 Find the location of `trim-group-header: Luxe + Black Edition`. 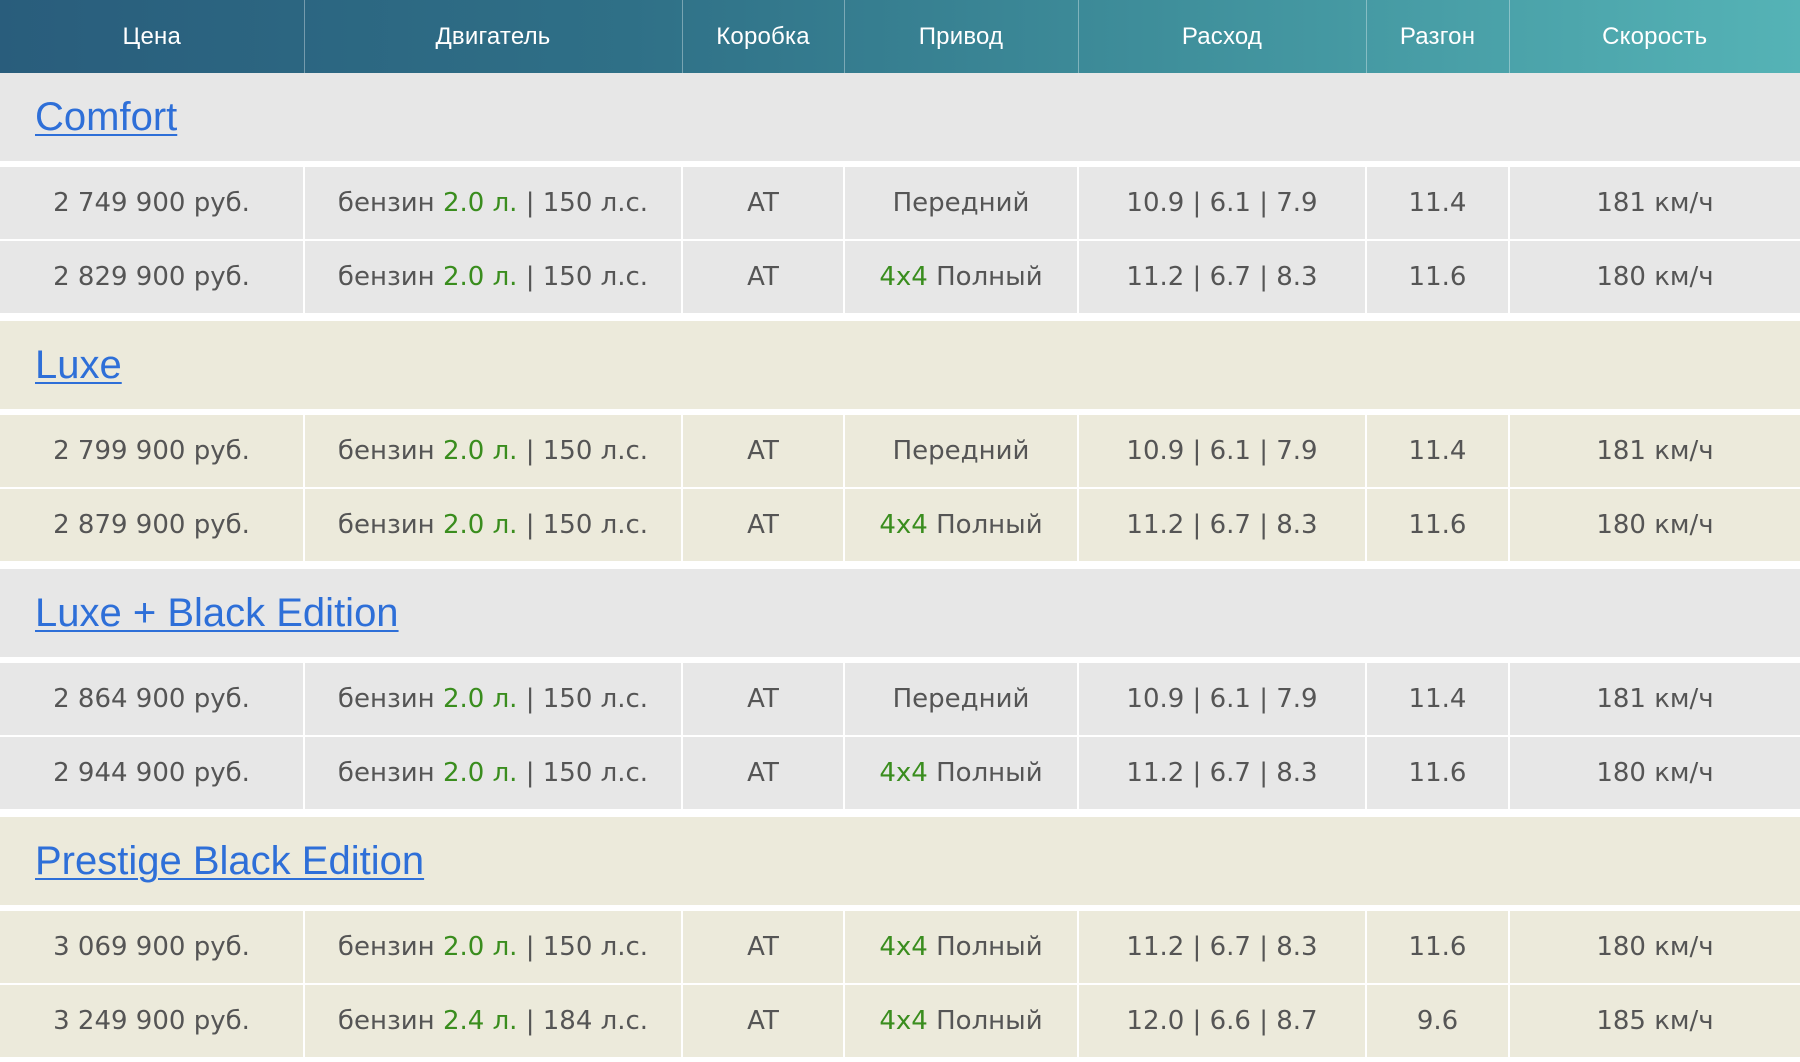

trim-group-header: Luxe + Black Edition is located at coordinates (900, 616).